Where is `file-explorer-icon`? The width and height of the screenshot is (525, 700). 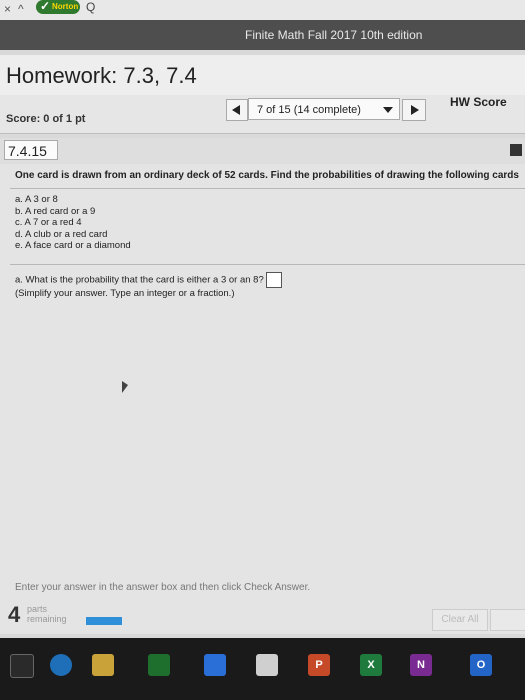
file-explorer-icon is located at coordinates (103, 665).